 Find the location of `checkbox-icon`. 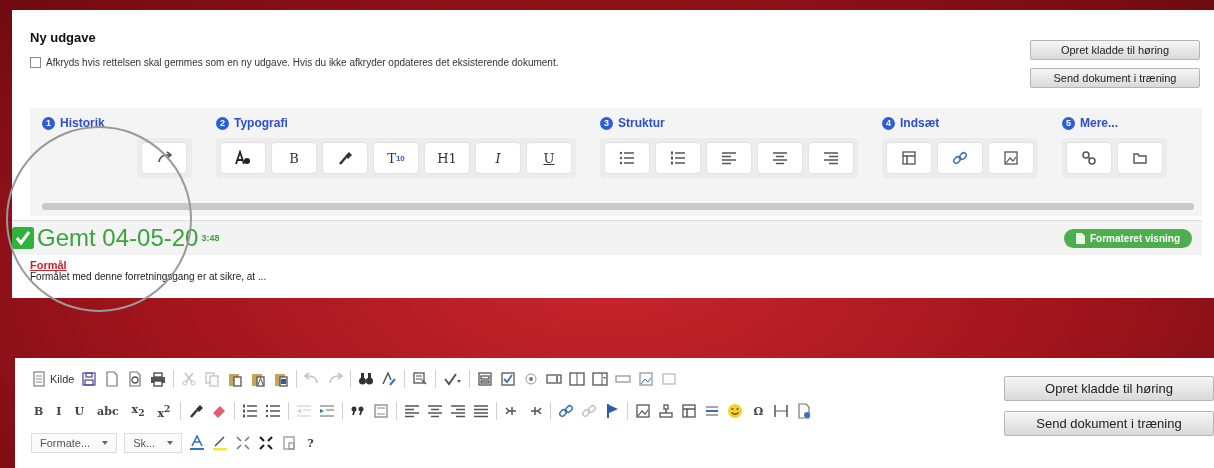

checkbox-icon is located at coordinates (508, 379).